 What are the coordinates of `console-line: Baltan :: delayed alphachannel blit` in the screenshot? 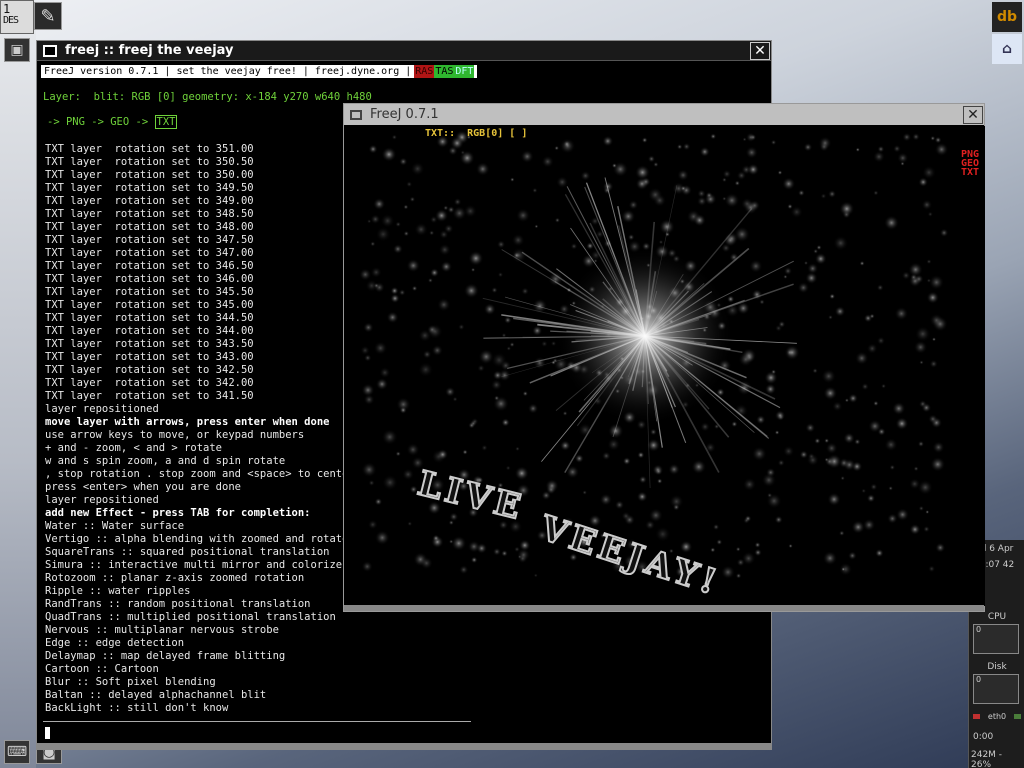 It's located at (156, 695).